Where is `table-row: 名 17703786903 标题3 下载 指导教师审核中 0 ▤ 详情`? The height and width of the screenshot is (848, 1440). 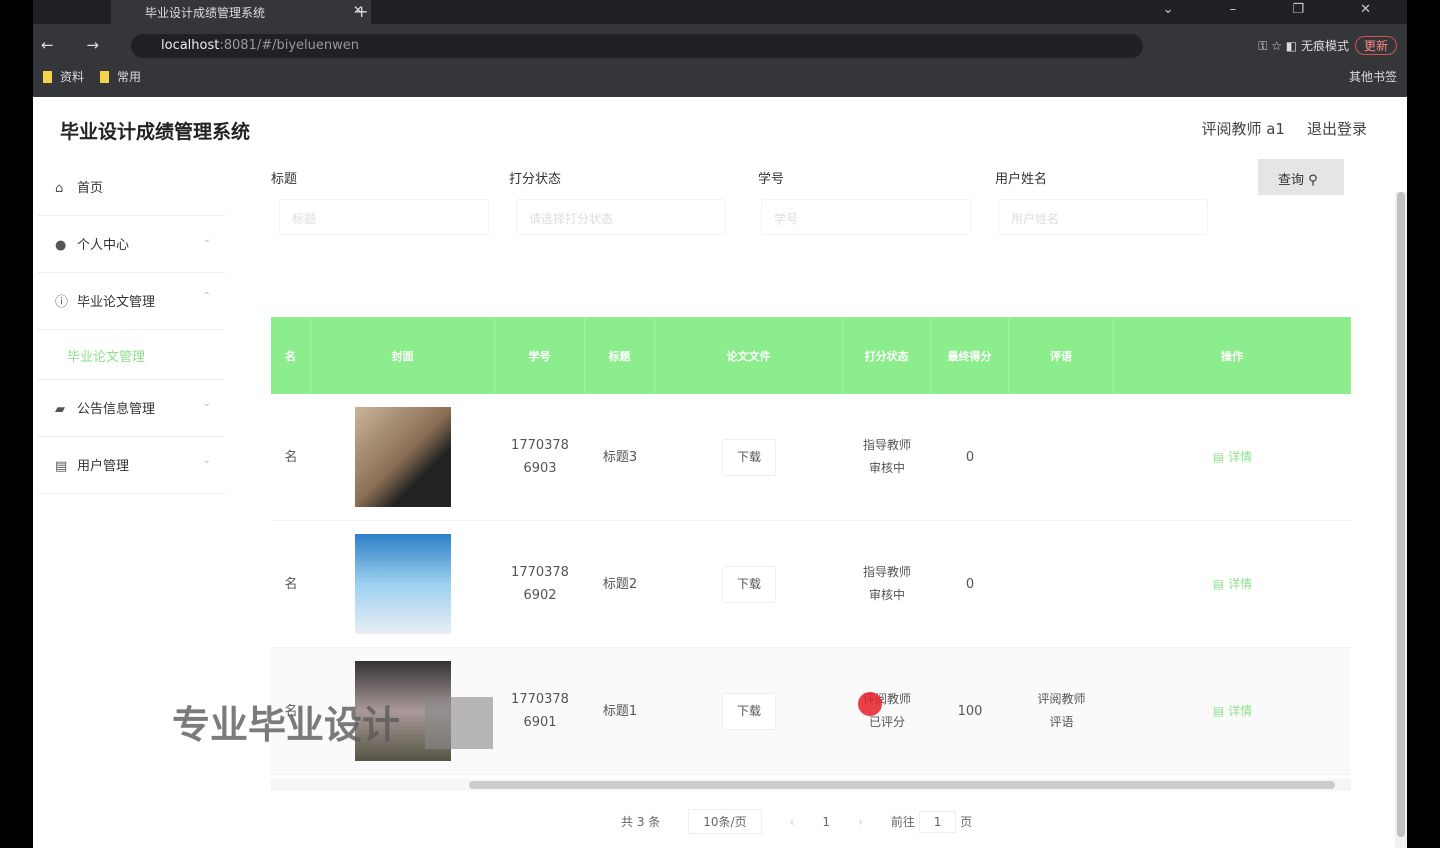
table-row: 名 17703786903 标题3 下载 指导教师审核中 0 ▤ 详情 is located at coordinates (811, 457).